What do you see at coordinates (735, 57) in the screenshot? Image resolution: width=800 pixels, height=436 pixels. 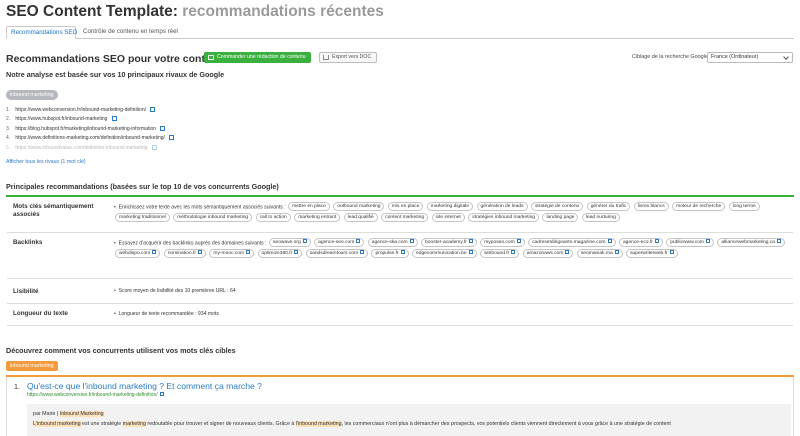 I see `targeting-value: France (Ordinateur)` at bounding box center [735, 57].